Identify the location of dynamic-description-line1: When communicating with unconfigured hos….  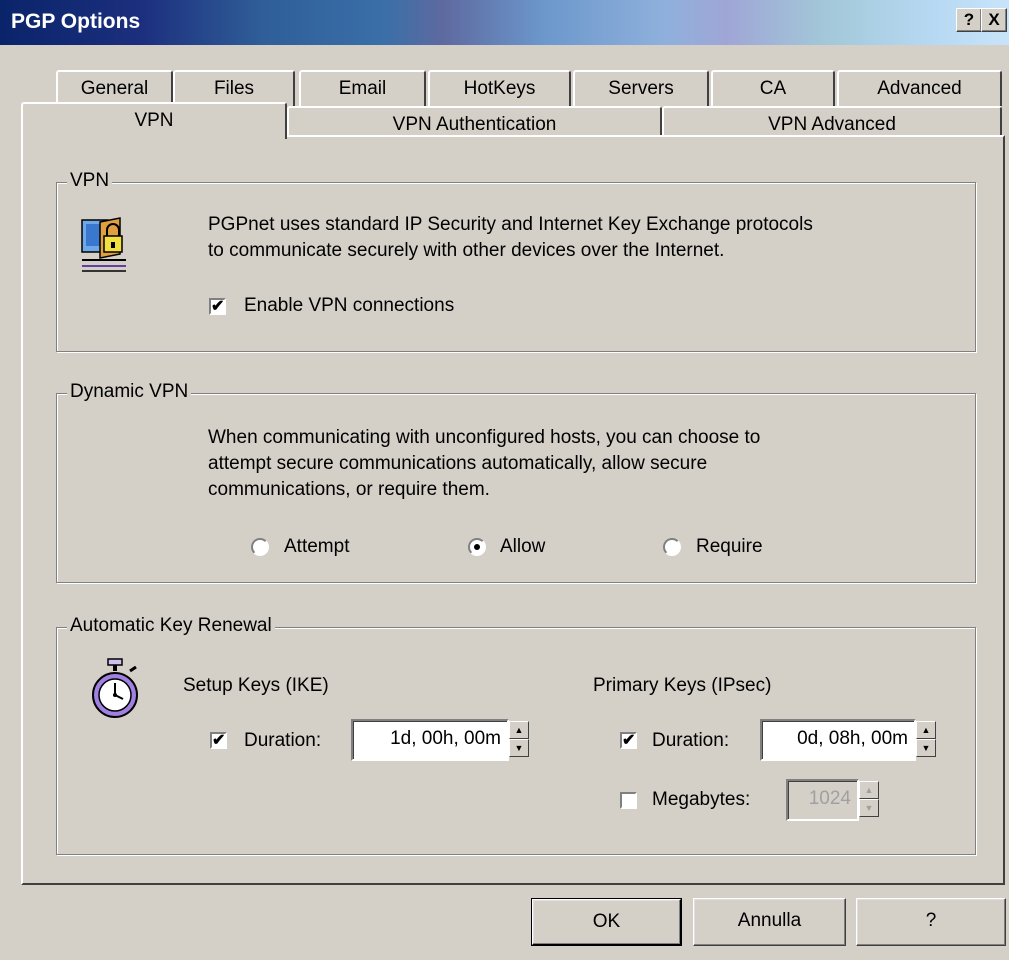
(484, 437).